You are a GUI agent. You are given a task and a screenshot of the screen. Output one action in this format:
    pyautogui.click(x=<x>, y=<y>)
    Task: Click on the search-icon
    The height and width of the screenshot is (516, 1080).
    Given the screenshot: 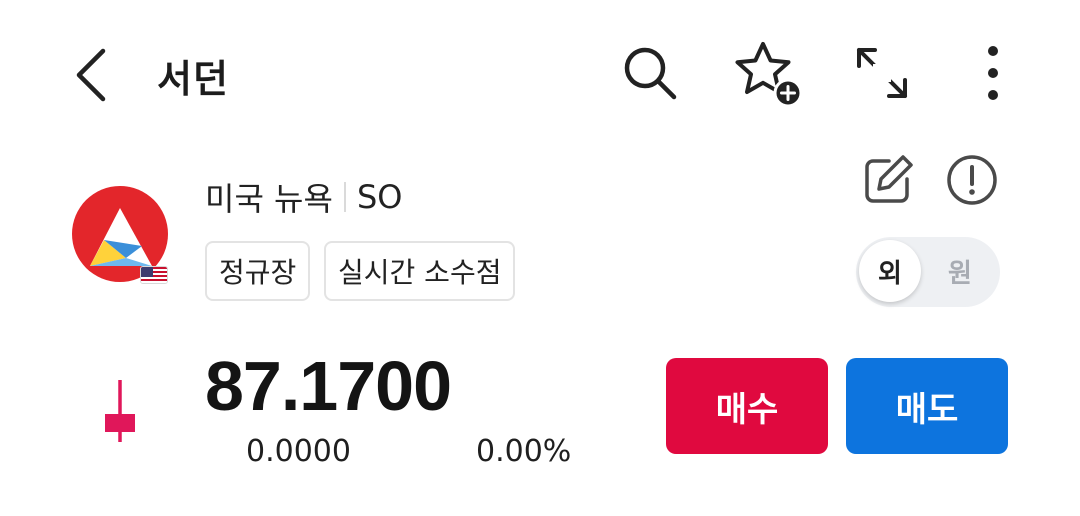 What is the action you would take?
    pyautogui.click(x=650, y=73)
    